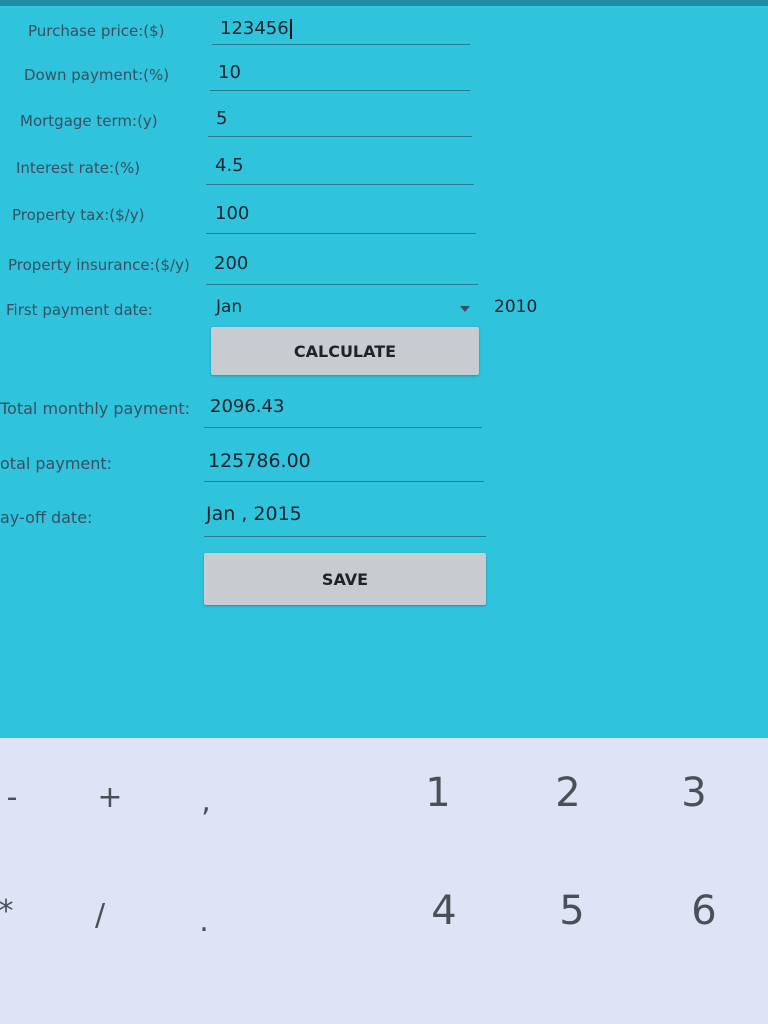  Describe the element at coordinates (95, 408) in the screenshot. I see `total-monthly-payment-label: Total monthly payment:` at that location.